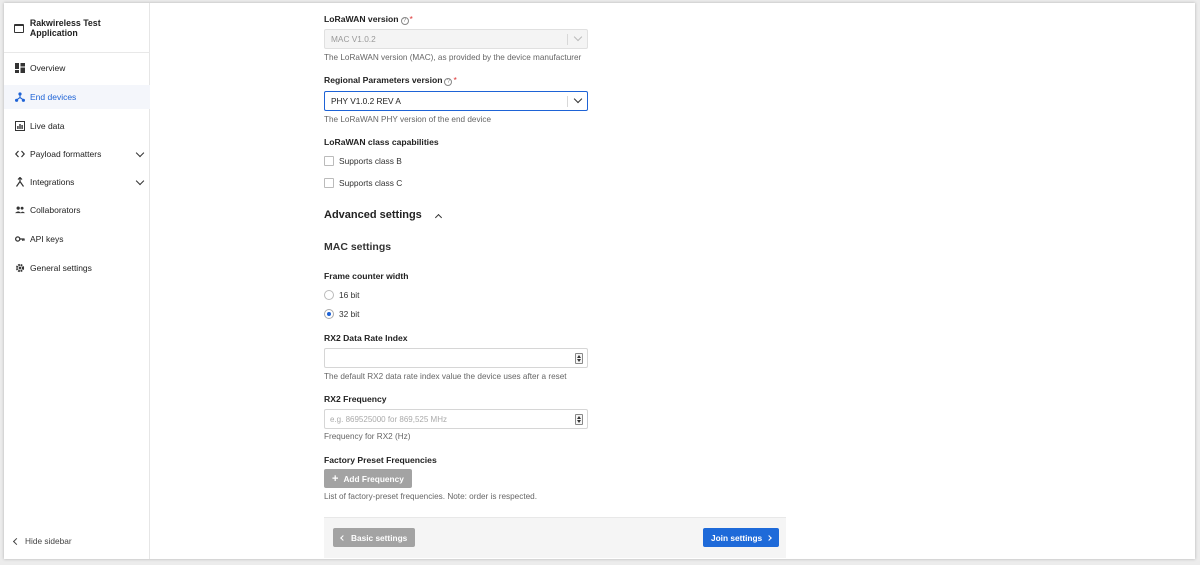  What do you see at coordinates (456, 39) in the screenshot?
I see `lorawan-version-select: MAC V1.0.2` at bounding box center [456, 39].